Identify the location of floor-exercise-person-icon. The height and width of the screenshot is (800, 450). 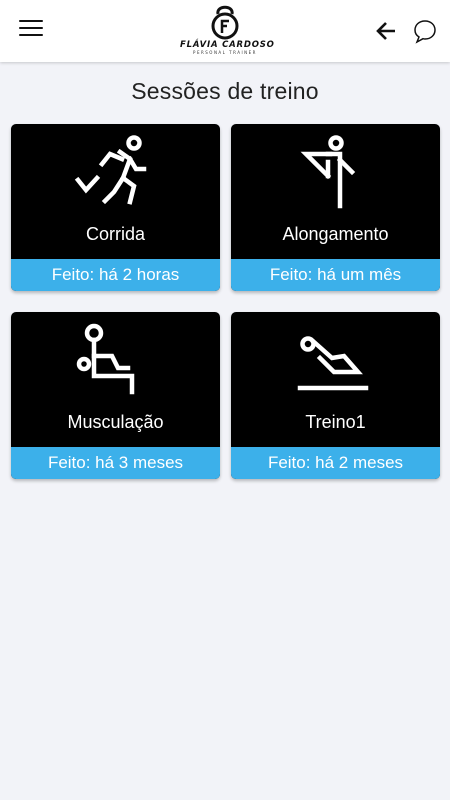
(335, 364).